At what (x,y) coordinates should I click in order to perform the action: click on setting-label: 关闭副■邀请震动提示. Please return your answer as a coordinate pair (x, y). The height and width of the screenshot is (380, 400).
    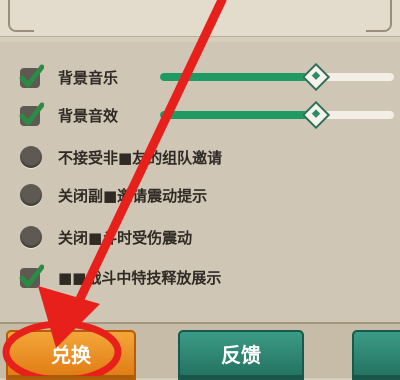
    Looking at the image, I should click on (133, 196).